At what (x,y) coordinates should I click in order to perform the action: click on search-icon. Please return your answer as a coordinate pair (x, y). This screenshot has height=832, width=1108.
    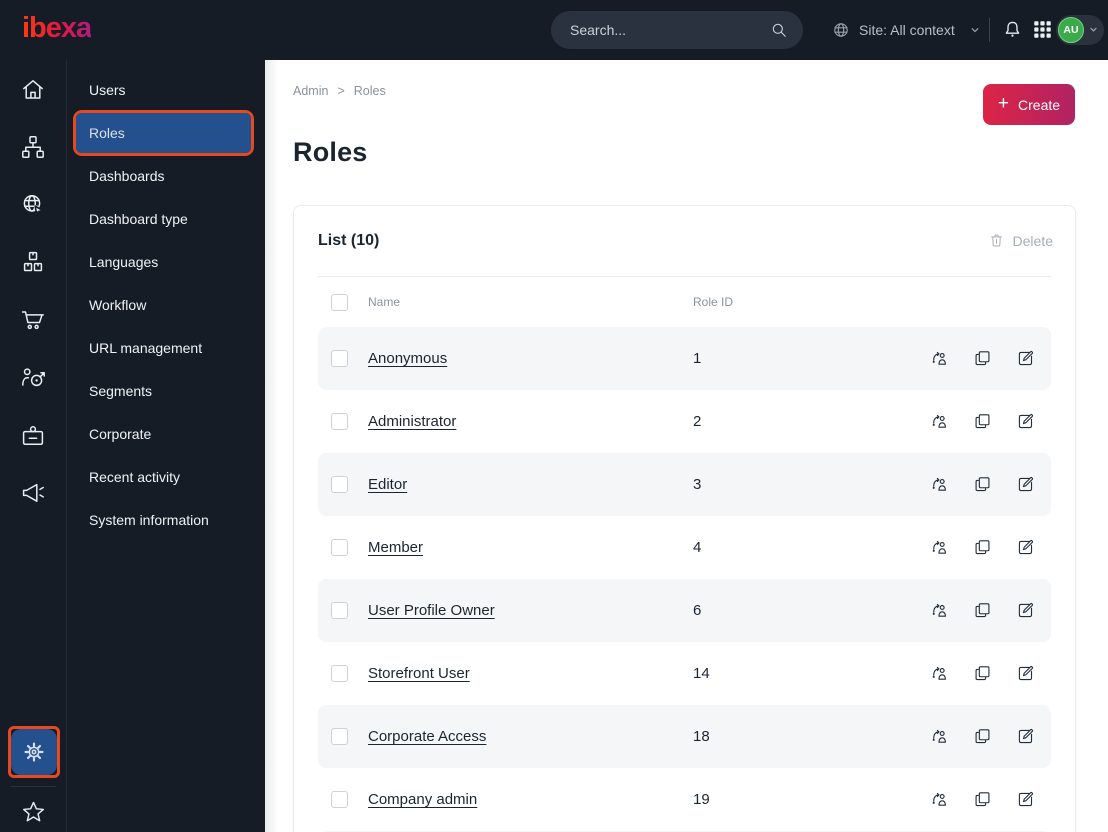
    Looking at the image, I should click on (779, 30).